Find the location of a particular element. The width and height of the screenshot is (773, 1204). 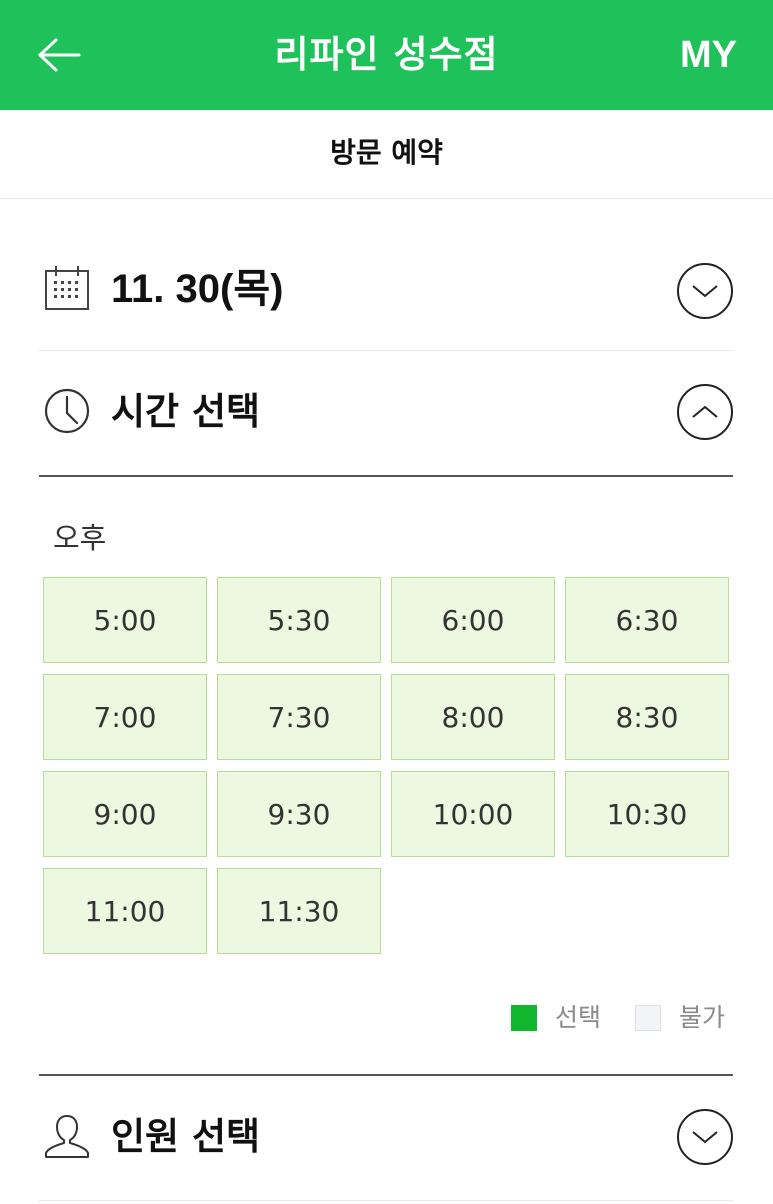

legend-selected-label: 선택 is located at coordinates (577, 1017).